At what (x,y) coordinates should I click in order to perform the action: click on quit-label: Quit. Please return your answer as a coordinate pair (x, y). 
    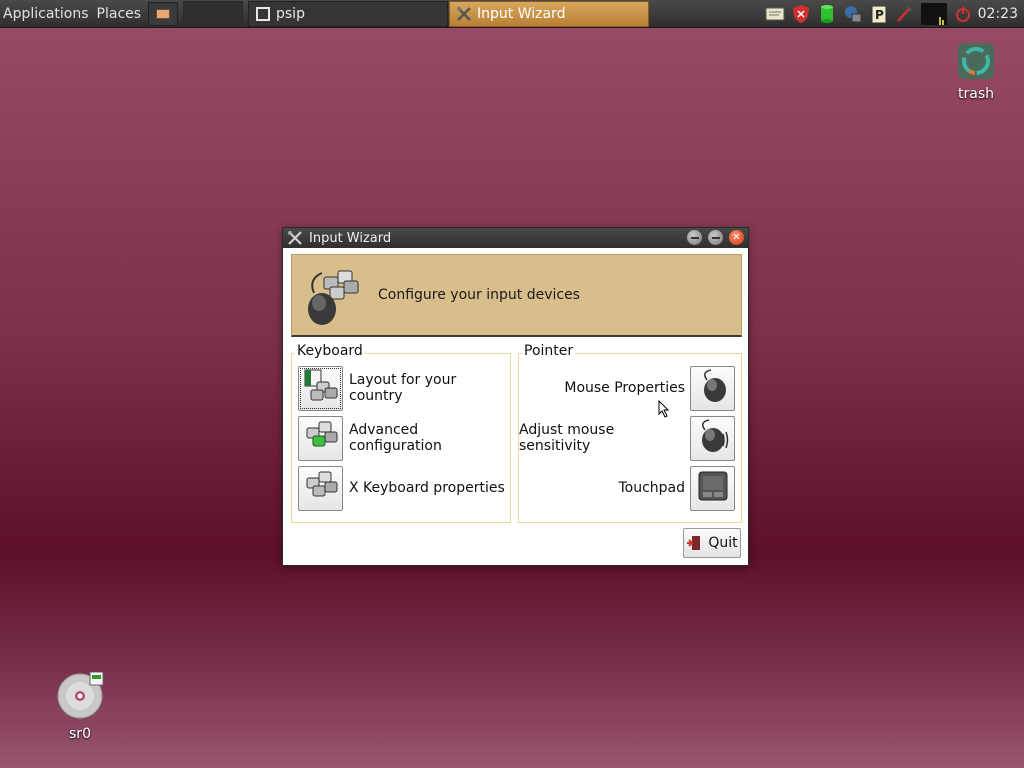
    Looking at the image, I should click on (723, 543).